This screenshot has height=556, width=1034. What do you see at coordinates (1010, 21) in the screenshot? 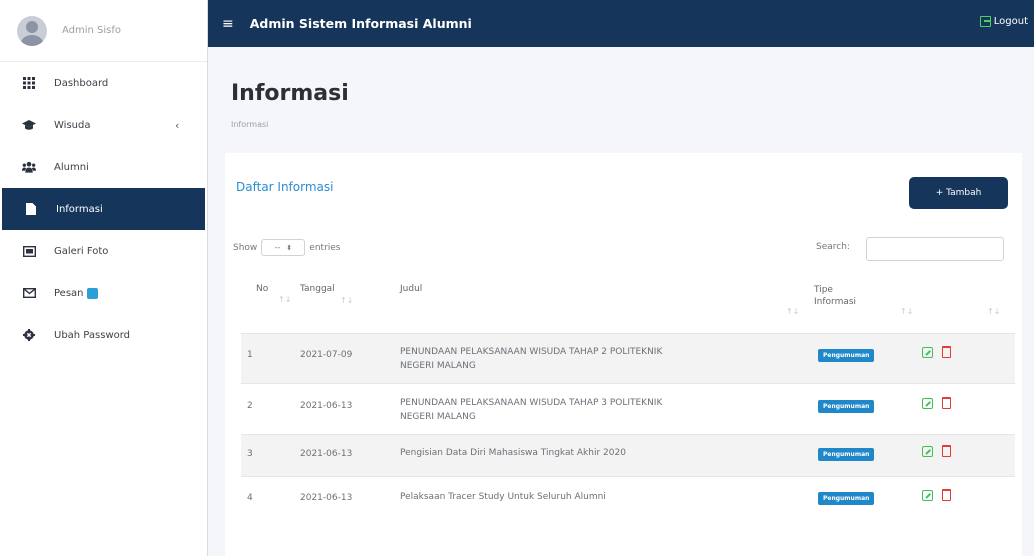
I see `logout-label: Logout` at bounding box center [1010, 21].